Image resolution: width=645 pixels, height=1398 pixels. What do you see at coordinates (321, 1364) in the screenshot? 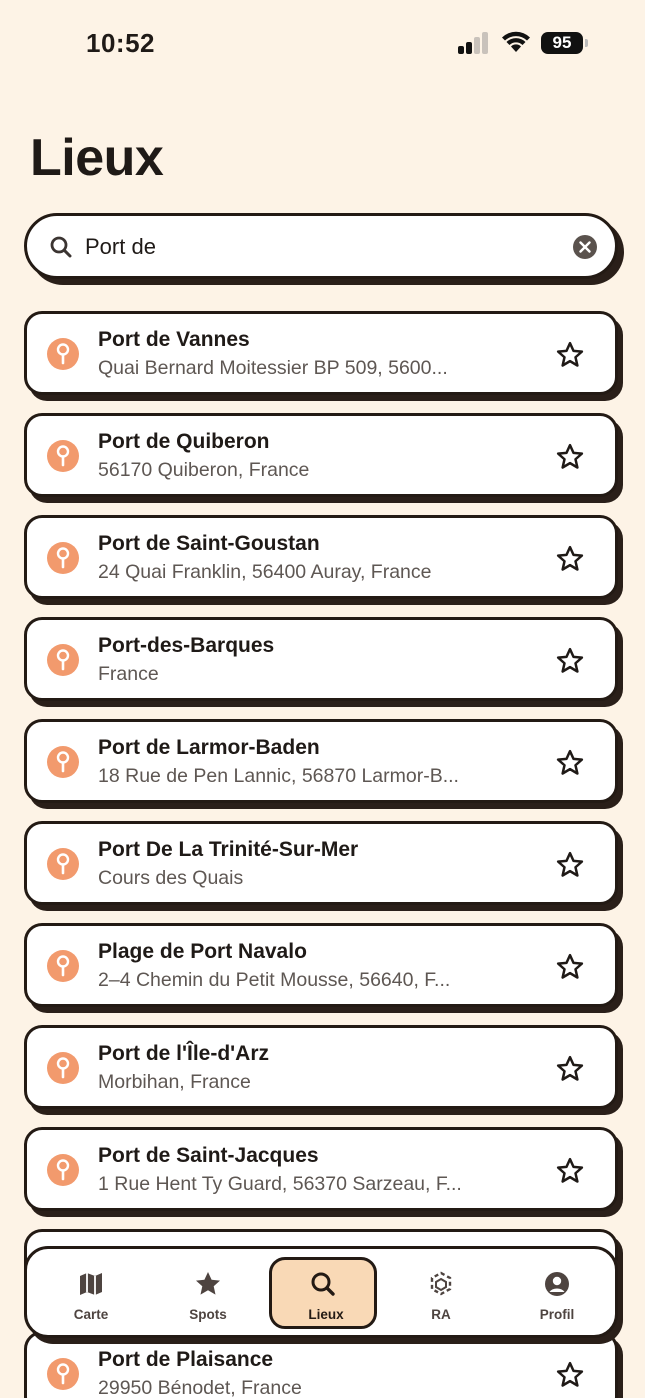
I see `list-item: Port de Plaisance 29950 Bénodet, France` at bounding box center [321, 1364].